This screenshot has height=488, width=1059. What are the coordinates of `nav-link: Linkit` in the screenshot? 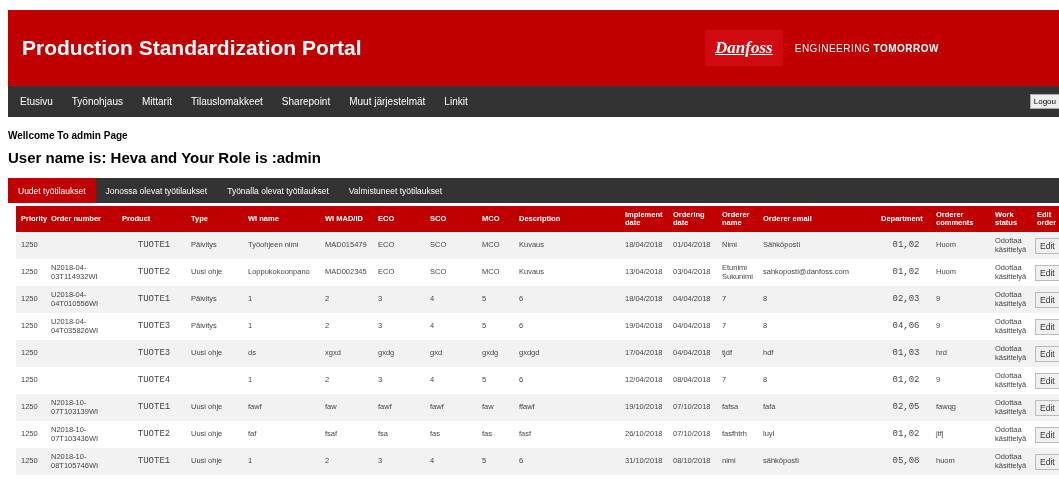 It's located at (456, 101).